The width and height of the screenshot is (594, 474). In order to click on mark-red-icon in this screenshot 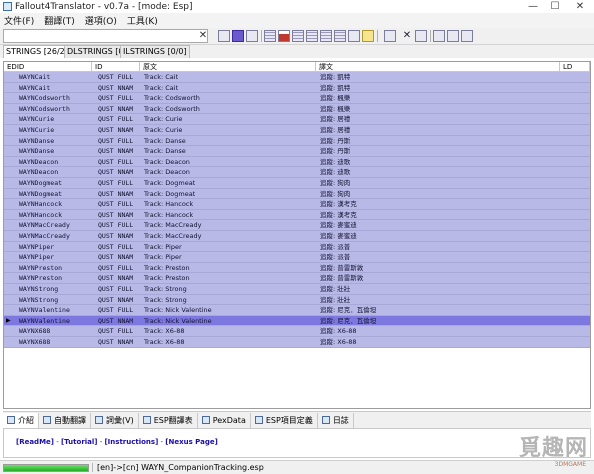, I will do `click(284, 36)`.